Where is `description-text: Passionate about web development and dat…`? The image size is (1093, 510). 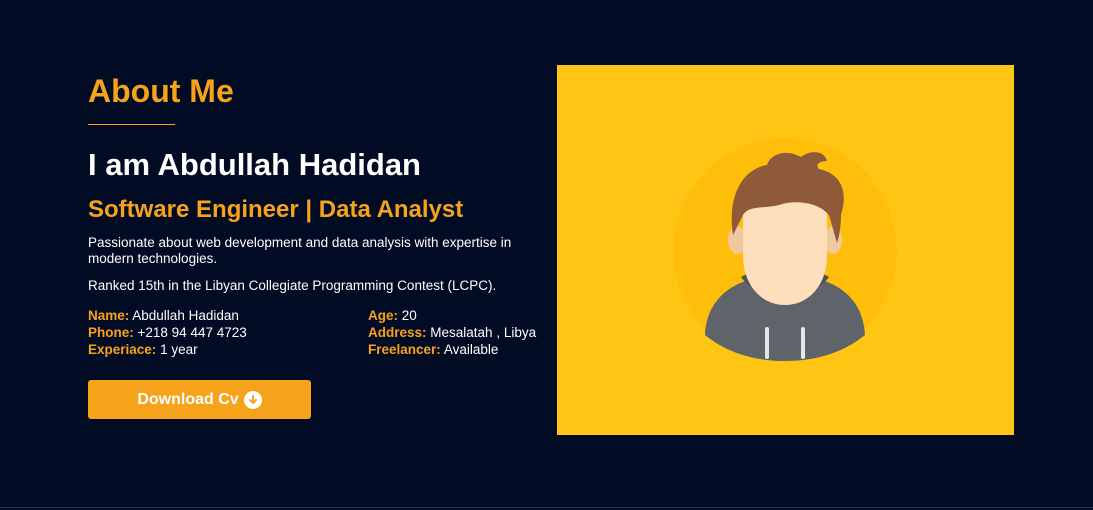
description-text: Passionate about web development and dat… is located at coordinates (300, 250).